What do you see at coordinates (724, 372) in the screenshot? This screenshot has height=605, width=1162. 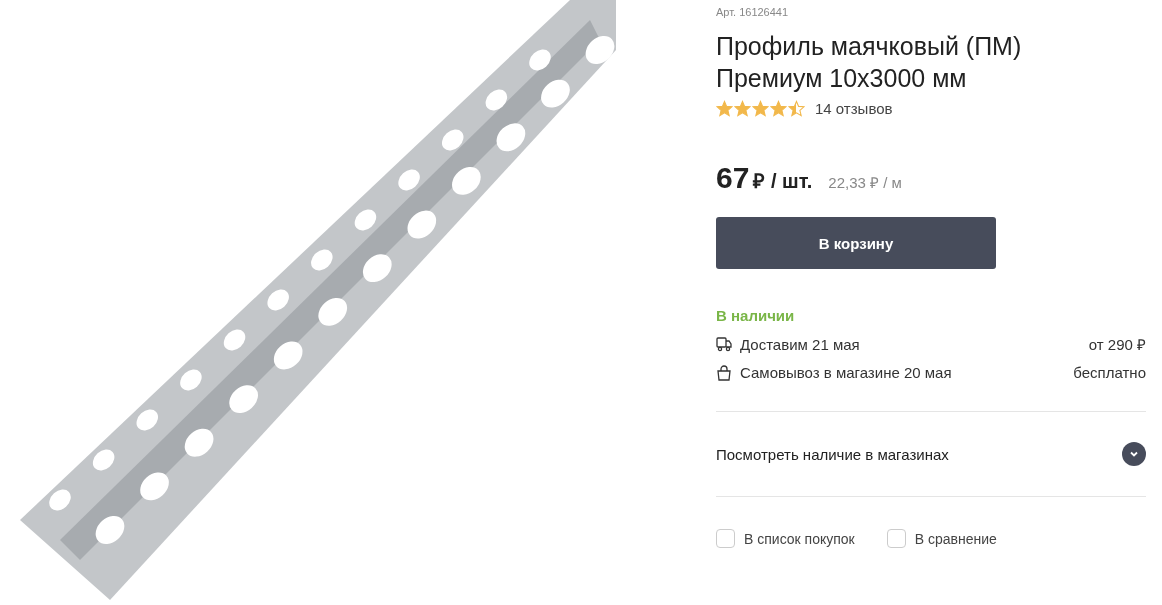 I see `bag-icon` at bounding box center [724, 372].